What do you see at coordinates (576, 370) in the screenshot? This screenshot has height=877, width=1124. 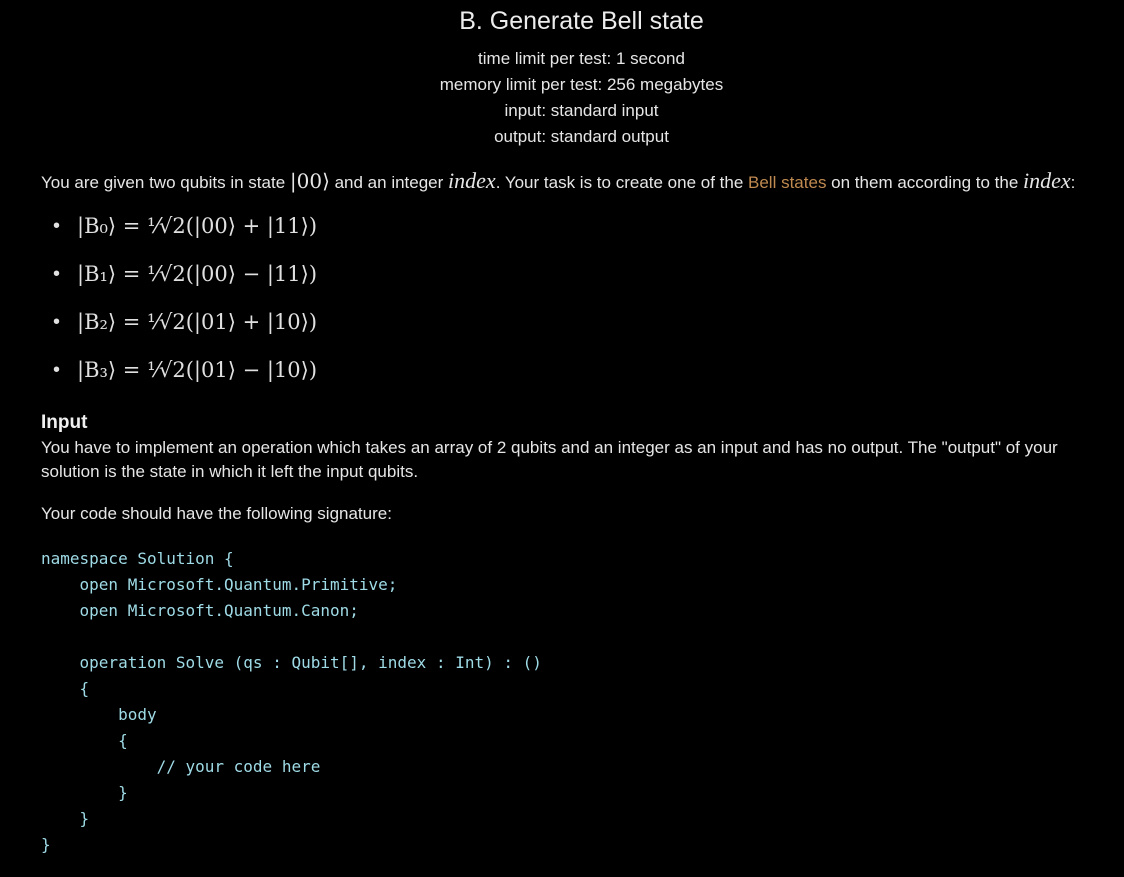 I see `list-item: • |B₃⟩ = ¹⁄√2(|01⟩ − |10⟩)` at bounding box center [576, 370].